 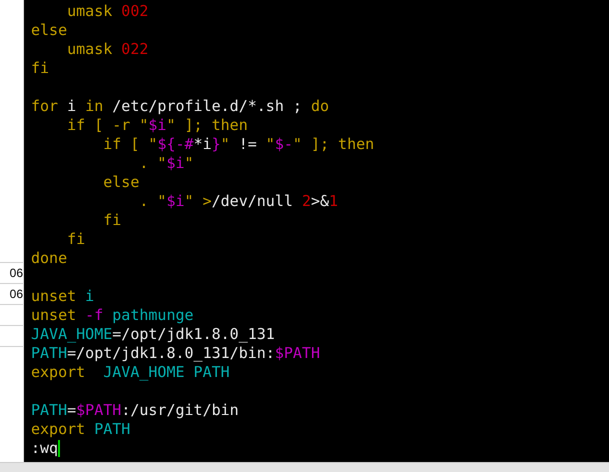 What do you see at coordinates (81, 429) in the screenshot?
I see `code-line: export PATH` at bounding box center [81, 429].